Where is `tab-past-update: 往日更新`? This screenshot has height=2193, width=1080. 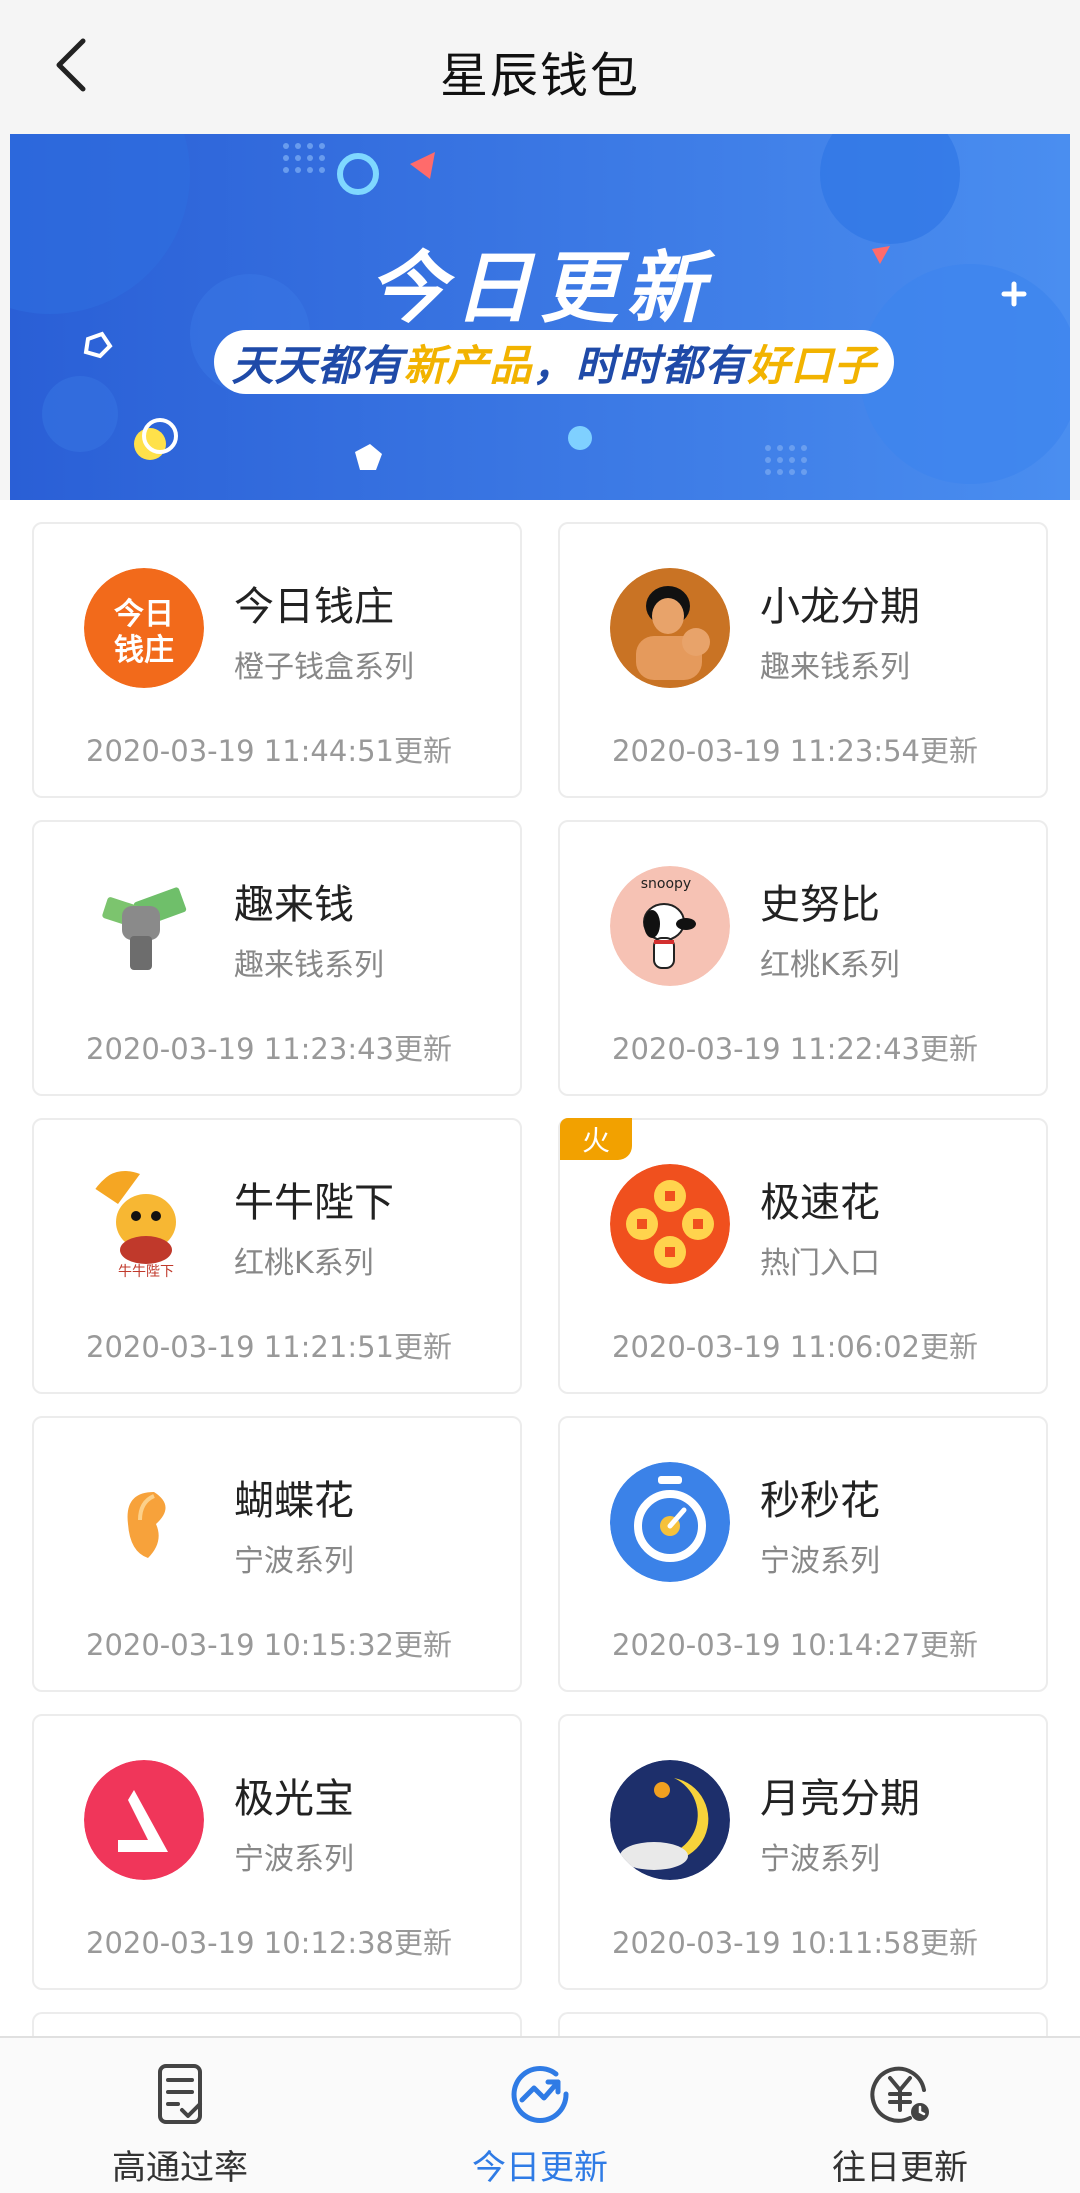
tab-past-update: 往日更新 is located at coordinates (900, 2115).